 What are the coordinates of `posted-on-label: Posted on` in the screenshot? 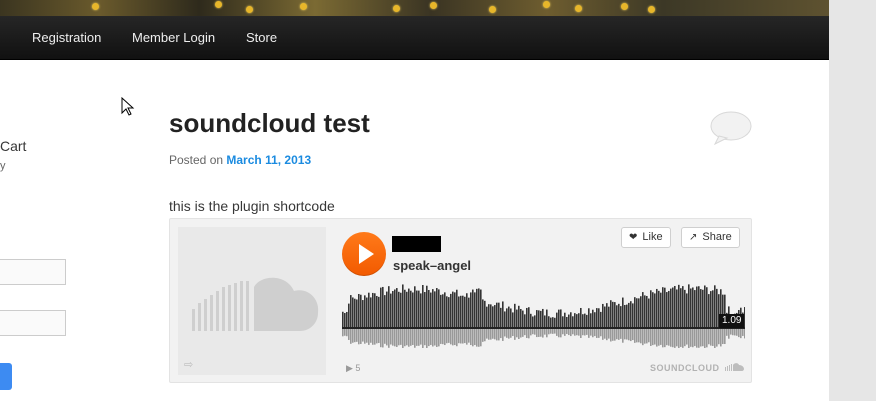 It's located at (196, 160).